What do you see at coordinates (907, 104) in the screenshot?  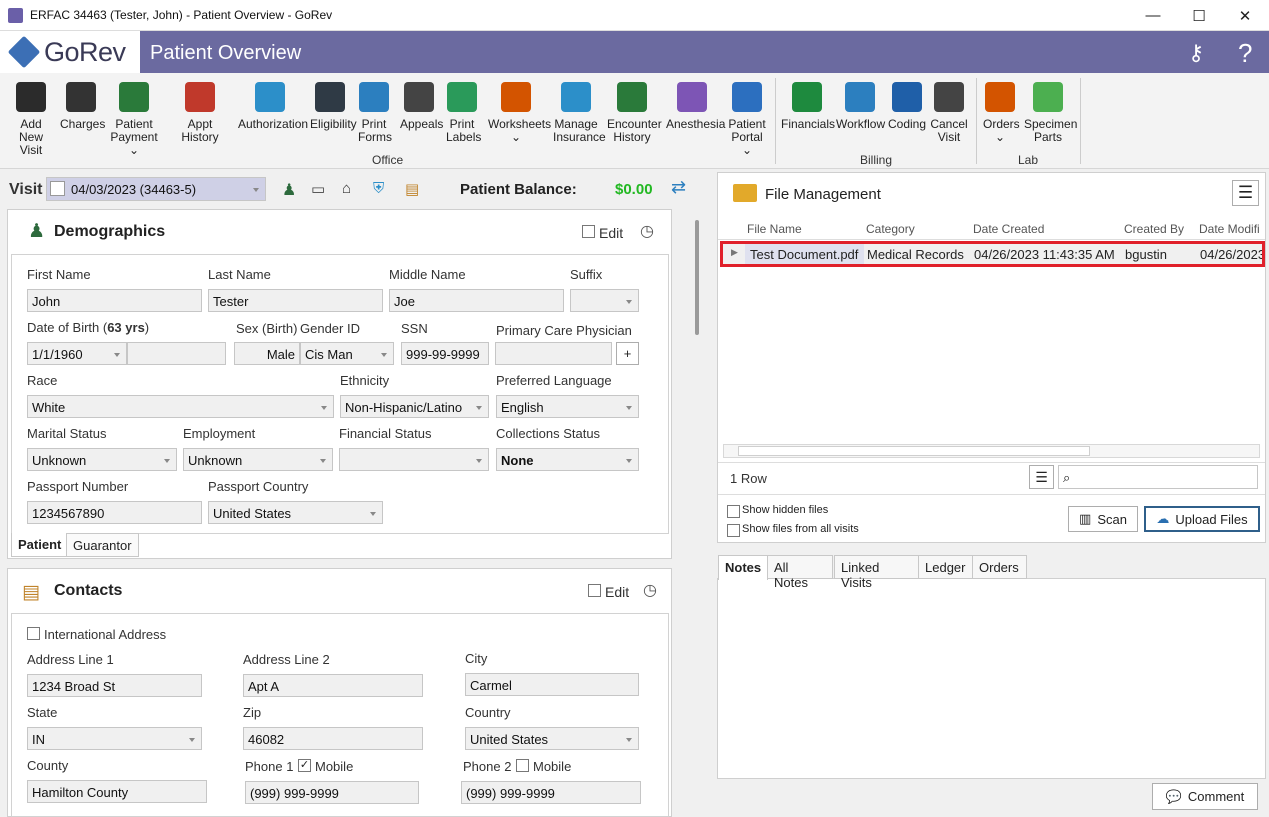 I see `ribbon-book-plus-button: Coding` at bounding box center [907, 104].